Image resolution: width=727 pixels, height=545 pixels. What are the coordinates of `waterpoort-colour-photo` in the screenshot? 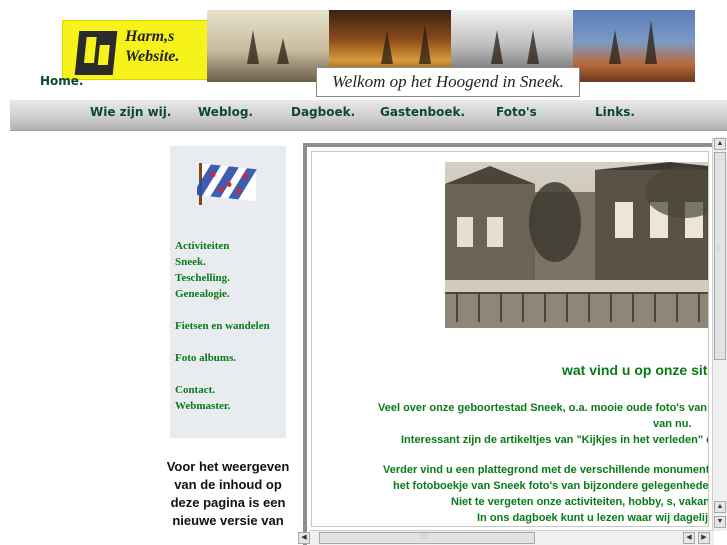 It's located at (634, 46).